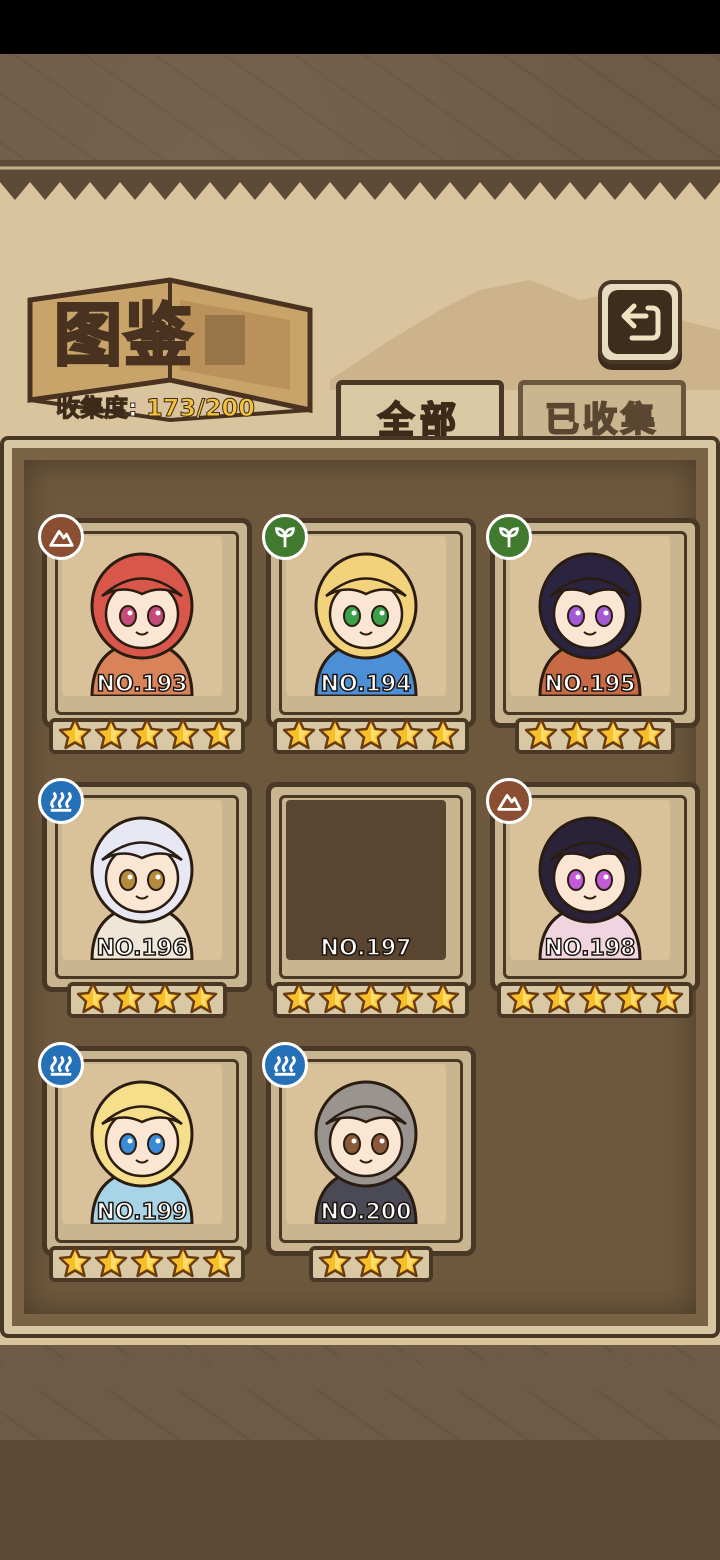 The width and height of the screenshot is (720, 1560). What do you see at coordinates (200, 408) in the screenshot?
I see `collection-value: 173/200` at bounding box center [200, 408].